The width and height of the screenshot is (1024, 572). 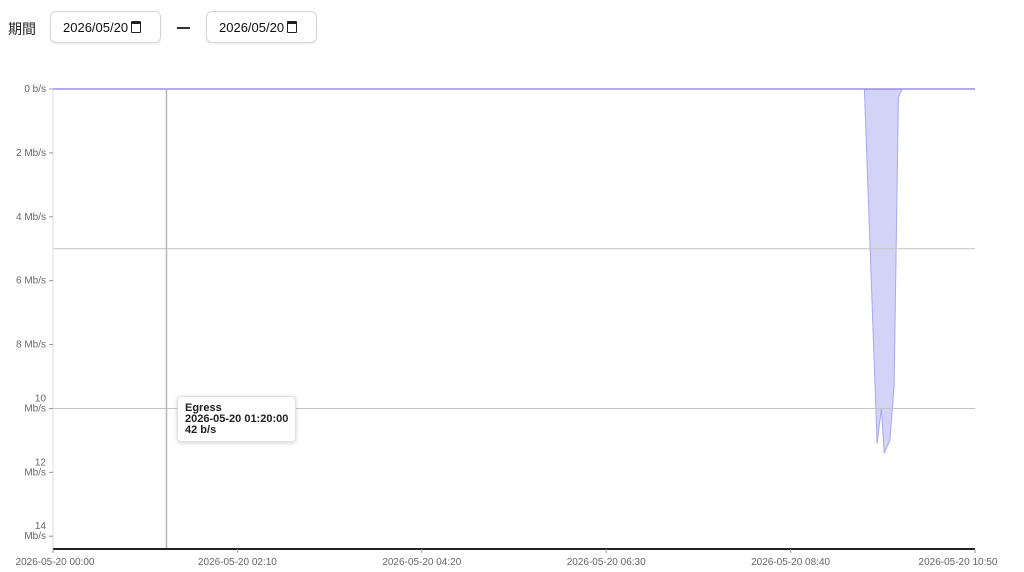 I want to click on x-tick-label: 2026-05-20 02:10, so click(x=237, y=562).